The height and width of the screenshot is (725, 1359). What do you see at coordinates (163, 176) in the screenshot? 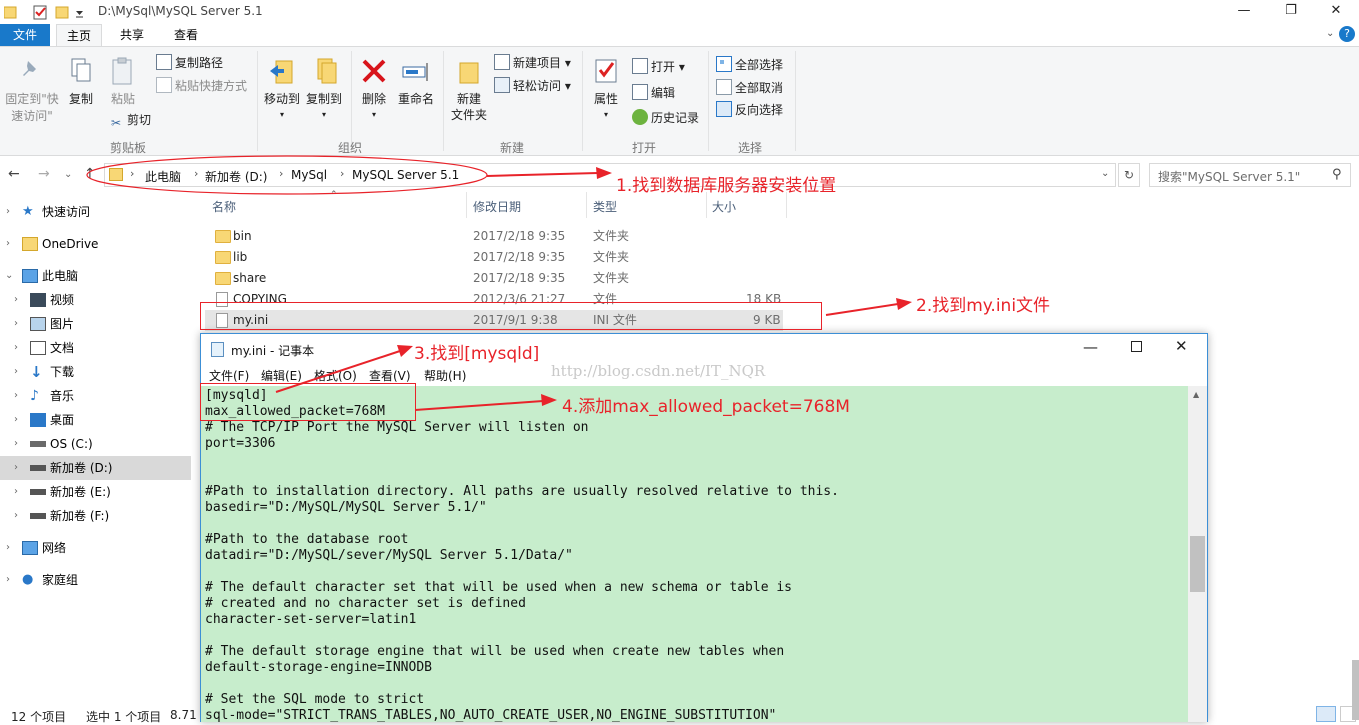
I see `breadcrumb-this-pc: 此电脑` at bounding box center [163, 176].